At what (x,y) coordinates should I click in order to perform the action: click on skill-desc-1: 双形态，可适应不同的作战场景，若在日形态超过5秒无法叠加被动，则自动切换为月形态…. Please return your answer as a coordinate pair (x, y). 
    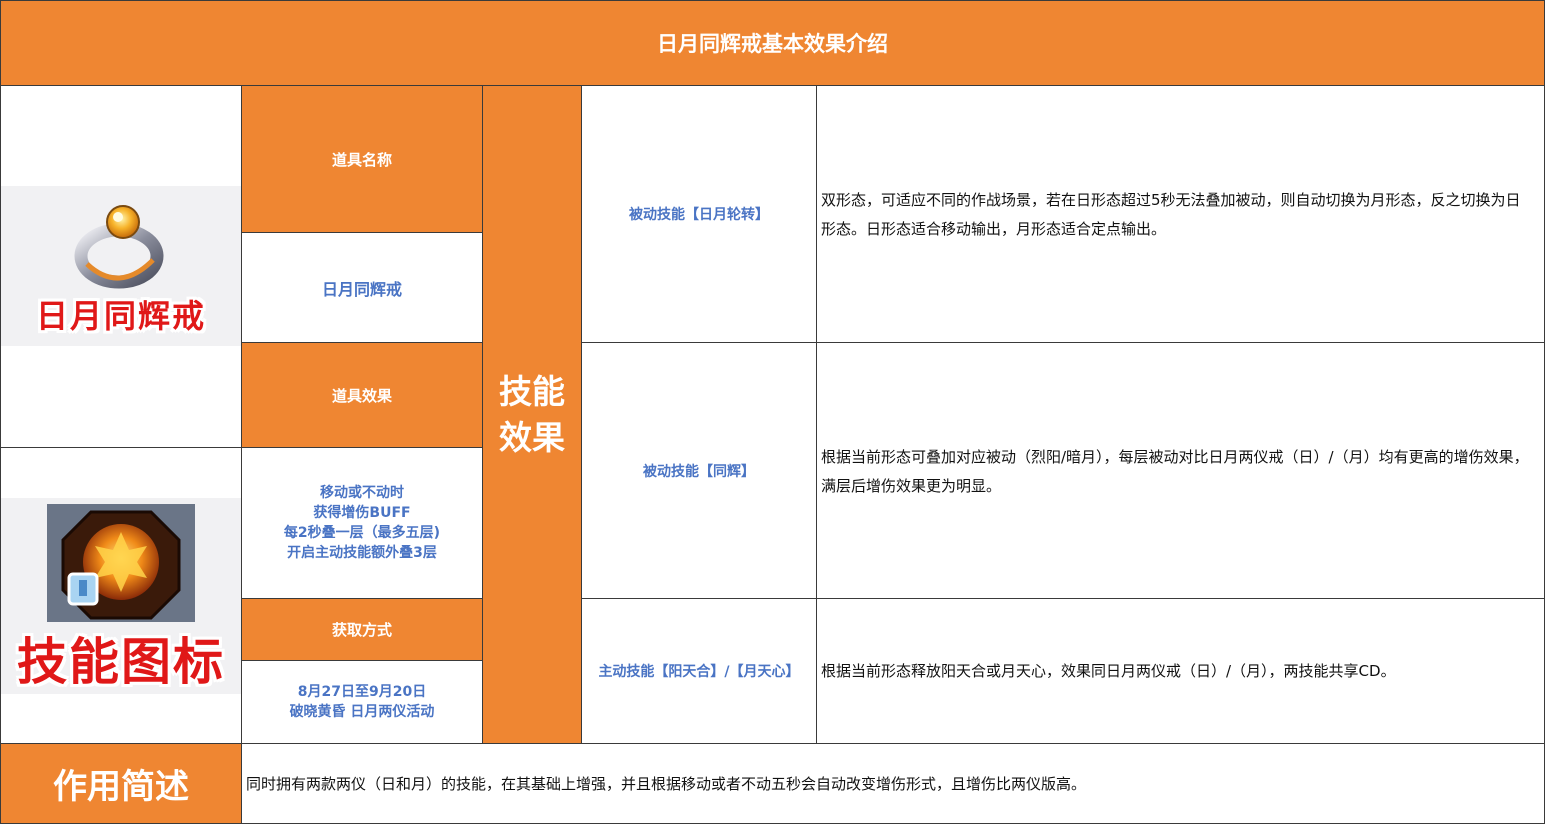
    Looking at the image, I should click on (1180, 214).